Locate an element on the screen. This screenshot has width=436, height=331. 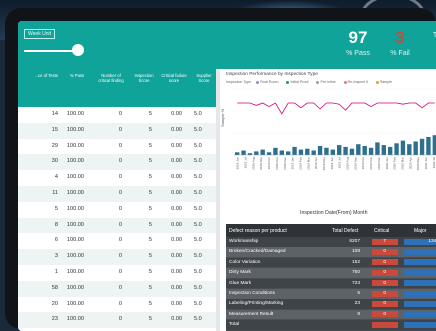
table-cell: 23 is located at coordinates (54, 319).